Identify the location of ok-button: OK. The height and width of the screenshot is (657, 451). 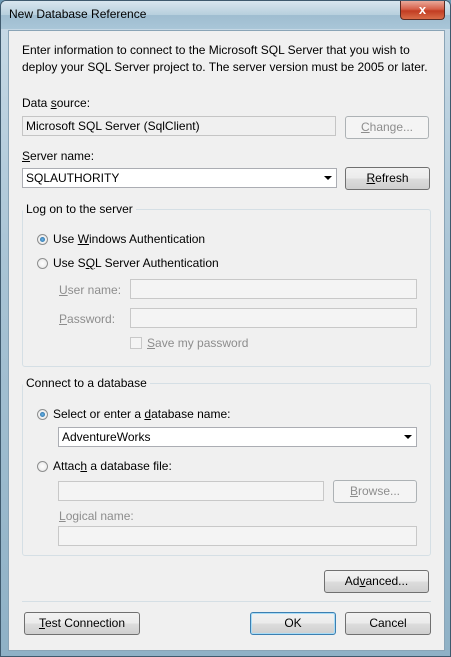
(293, 623).